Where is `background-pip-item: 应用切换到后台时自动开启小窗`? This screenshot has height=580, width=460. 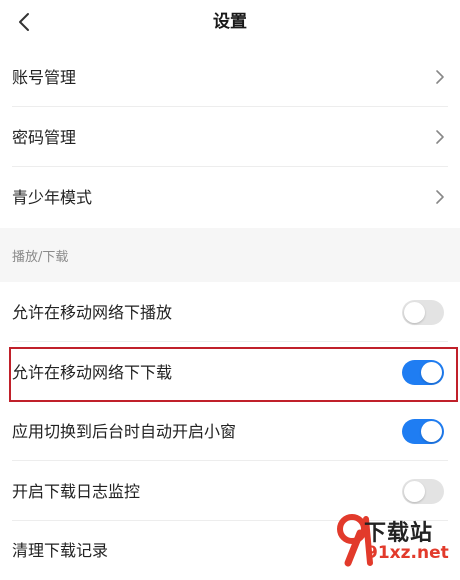
background-pip-item: 应用切换到后台时自动开启小窗 is located at coordinates (230, 431).